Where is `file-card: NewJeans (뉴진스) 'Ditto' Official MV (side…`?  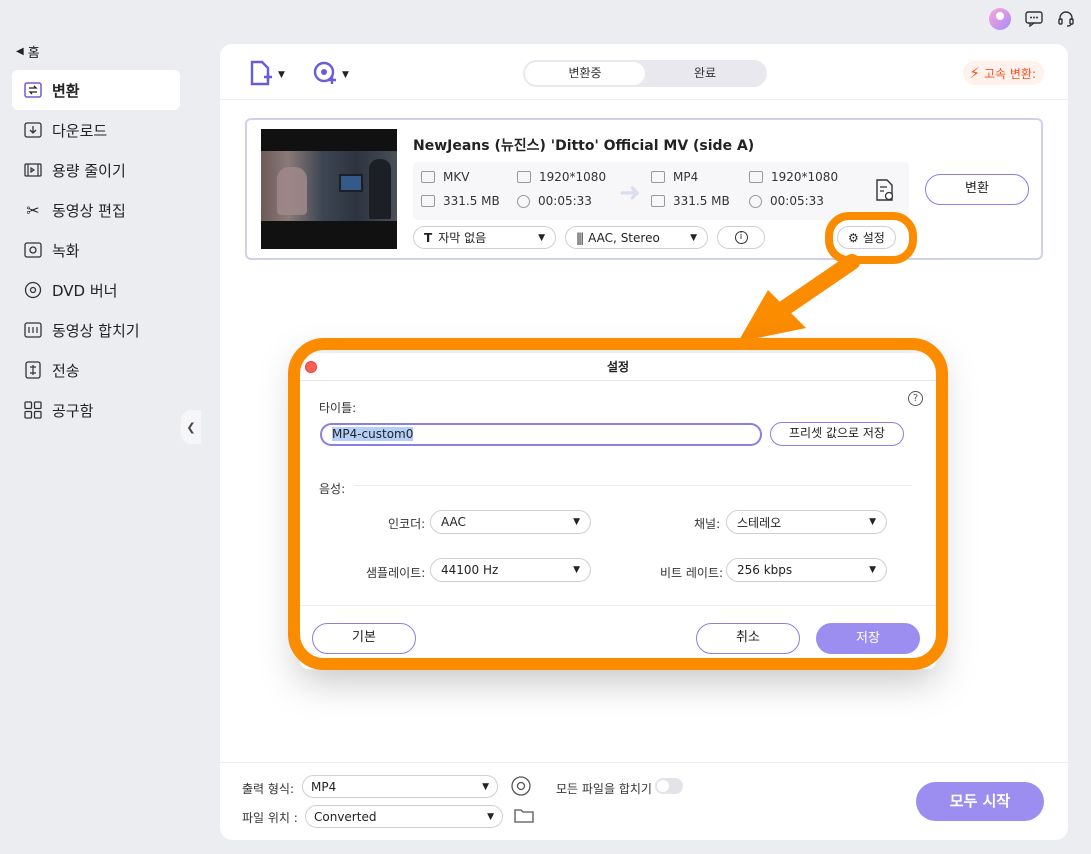 file-card: NewJeans (뉴진스) 'Ditto' Official MV (side… is located at coordinates (644, 189).